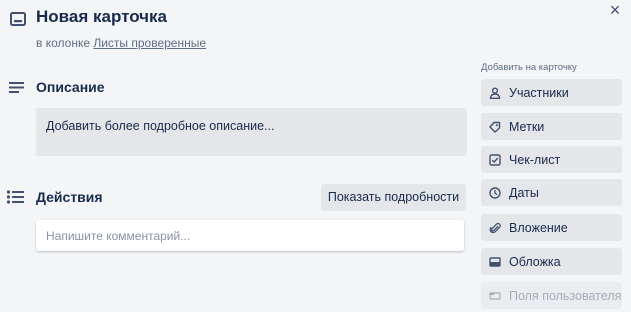 The height and width of the screenshot is (312, 631). What do you see at coordinates (70, 87) in the screenshot?
I see `description-heading: Описание` at bounding box center [70, 87].